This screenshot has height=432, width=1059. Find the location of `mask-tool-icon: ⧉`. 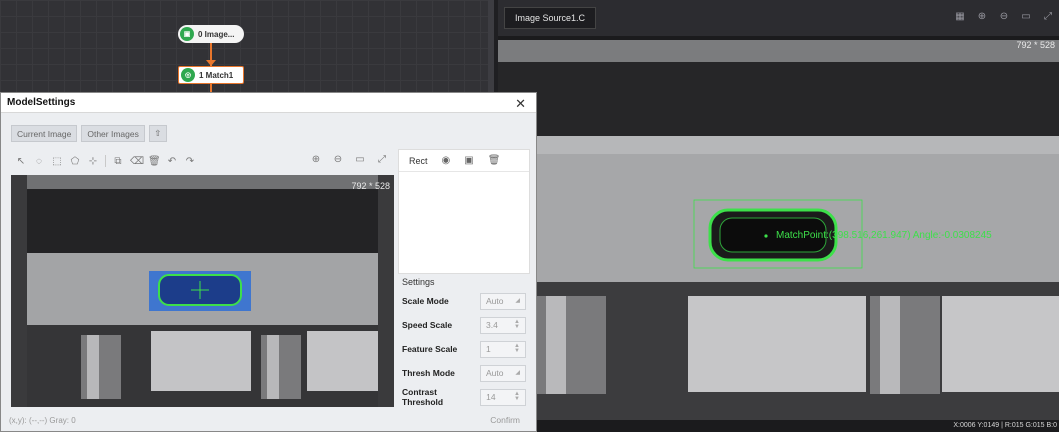

mask-tool-icon: ⧉ is located at coordinates (118, 161).